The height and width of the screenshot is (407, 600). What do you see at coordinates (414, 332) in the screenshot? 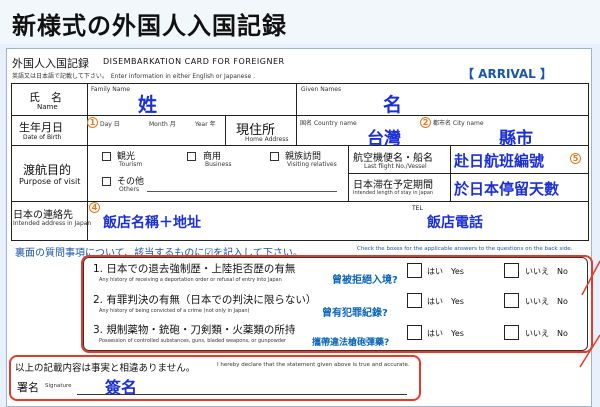
I see `question-3-yes-checkbox` at bounding box center [414, 332].